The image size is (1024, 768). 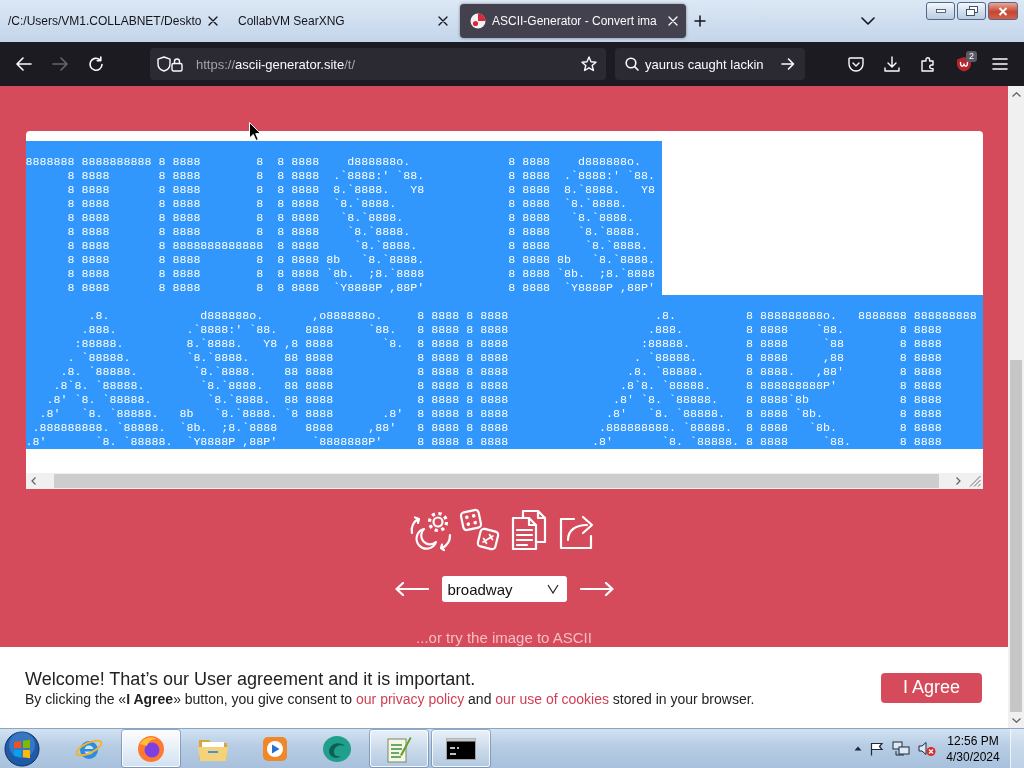 I want to click on search-field: yaurus caught lackin, so click(x=710, y=64).